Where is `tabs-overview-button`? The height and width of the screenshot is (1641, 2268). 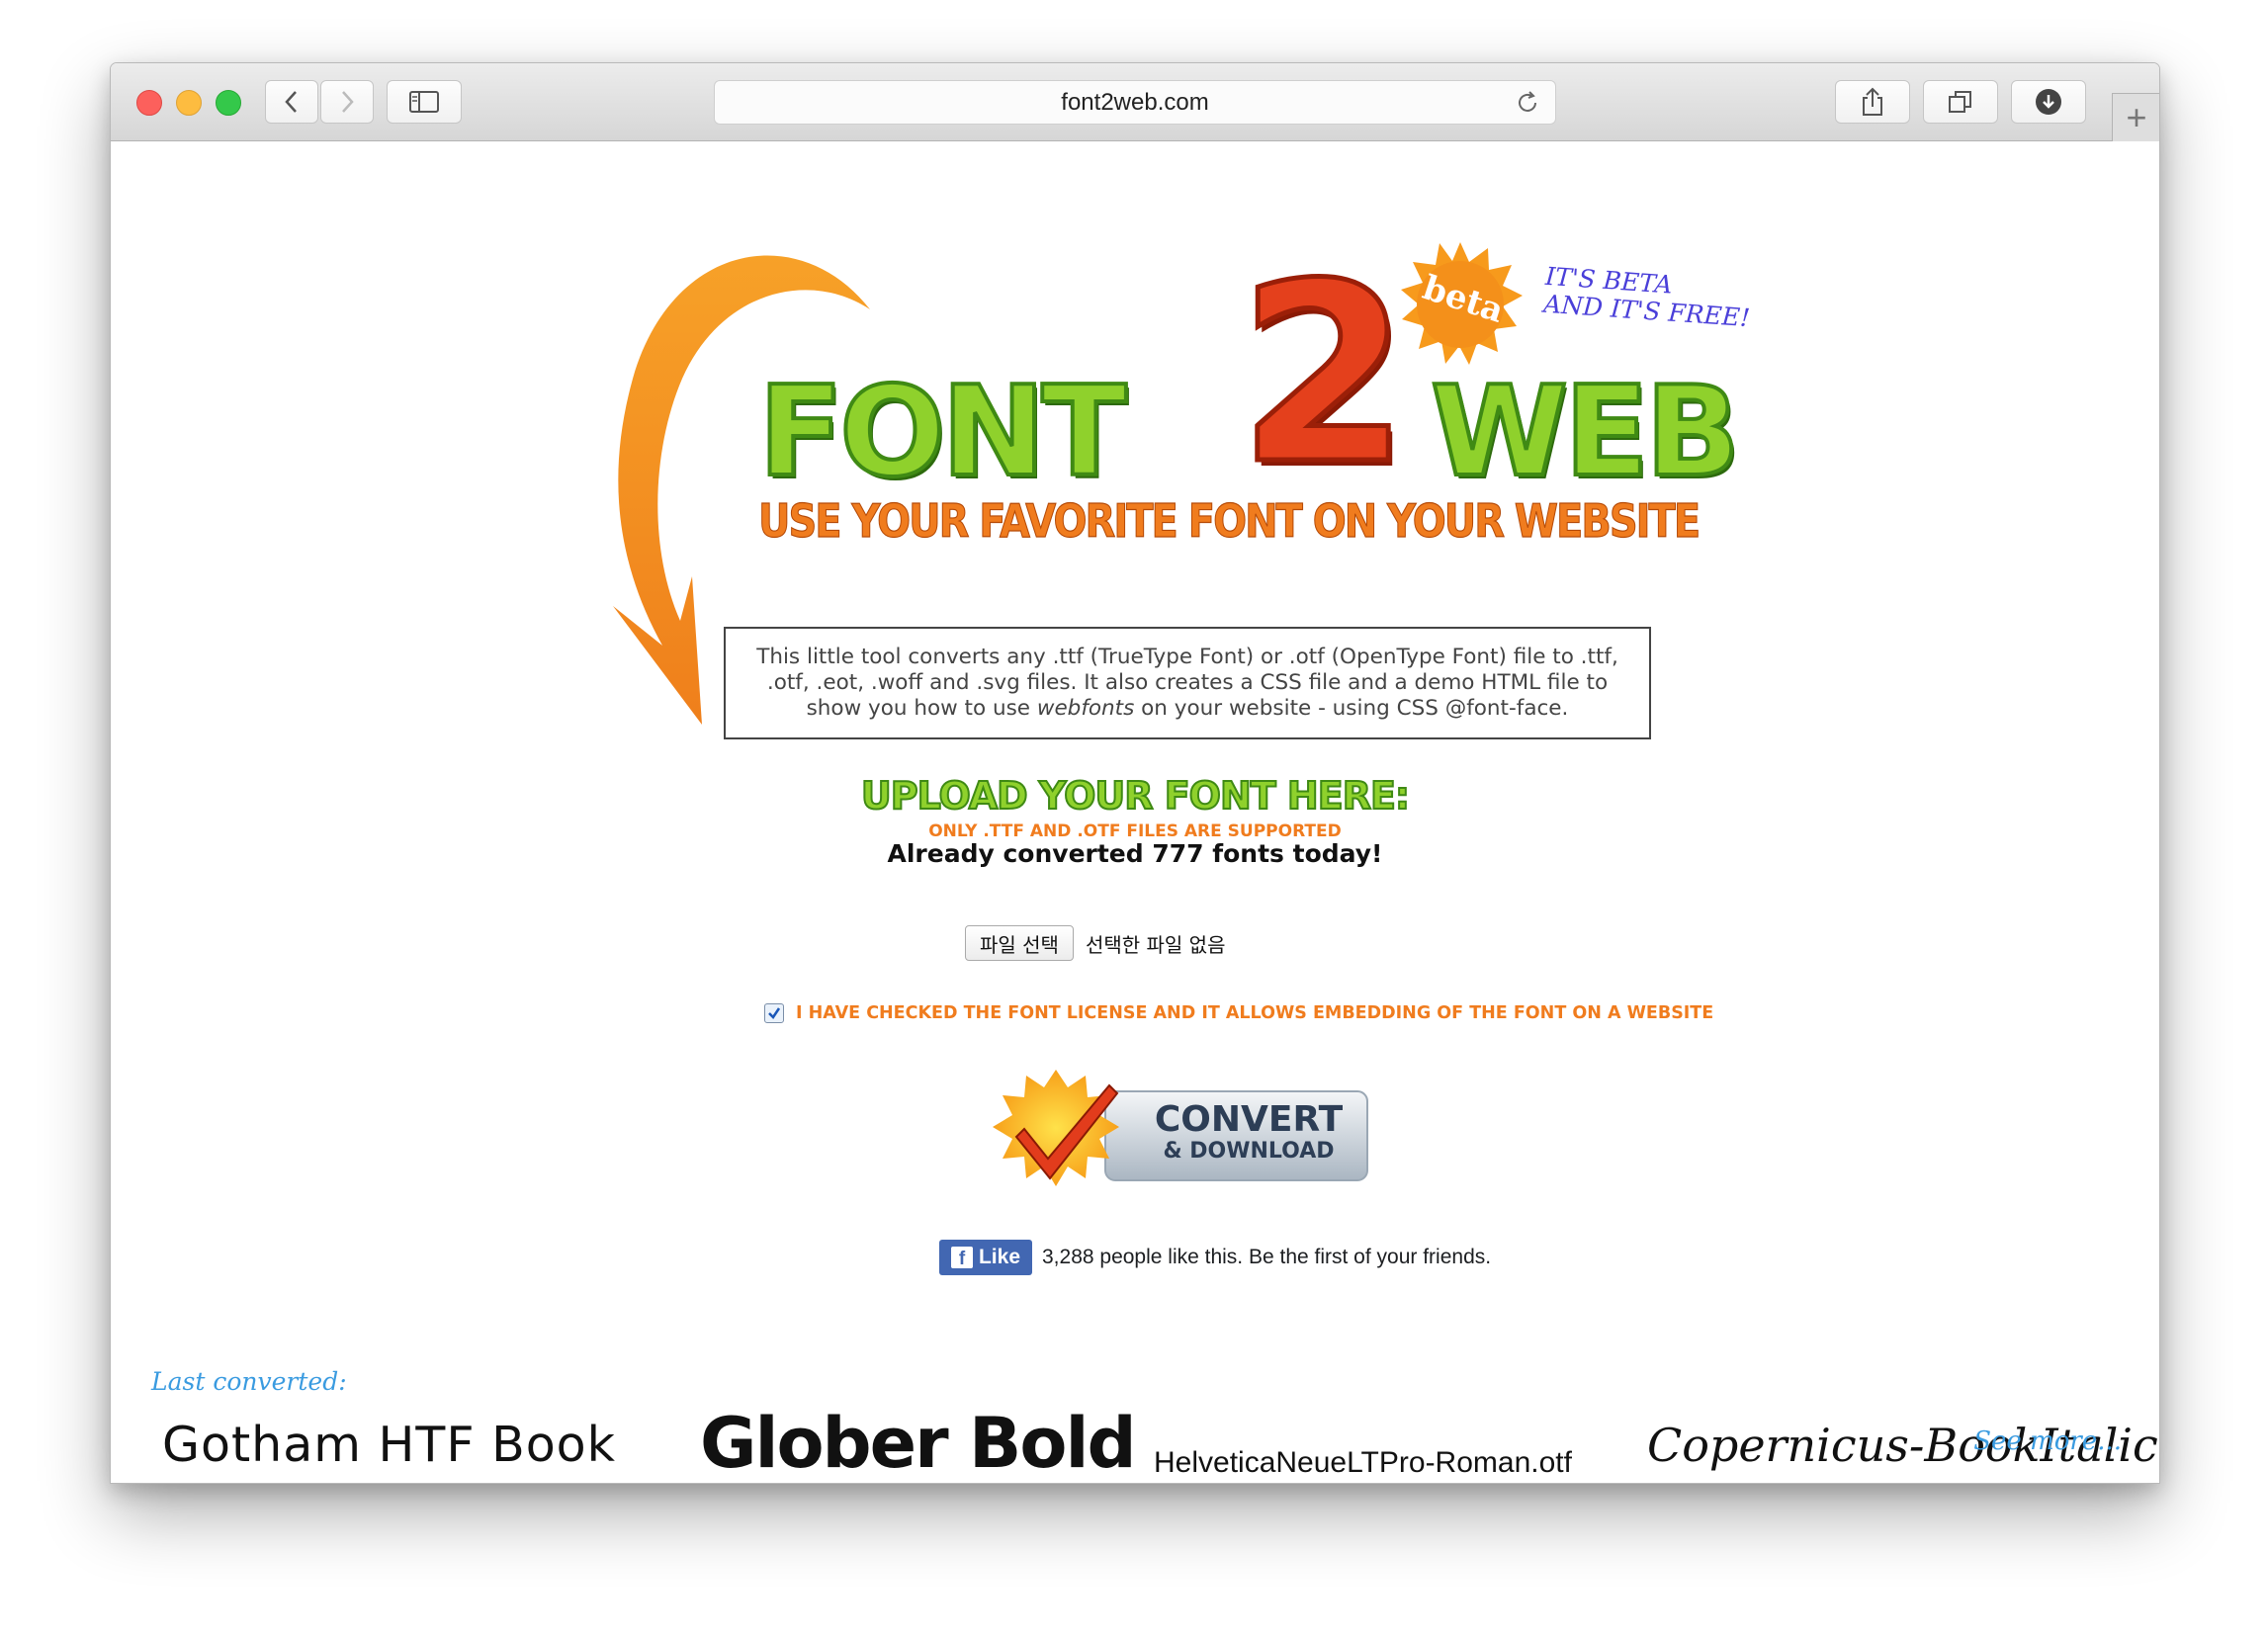
tabs-overview-button is located at coordinates (1961, 102).